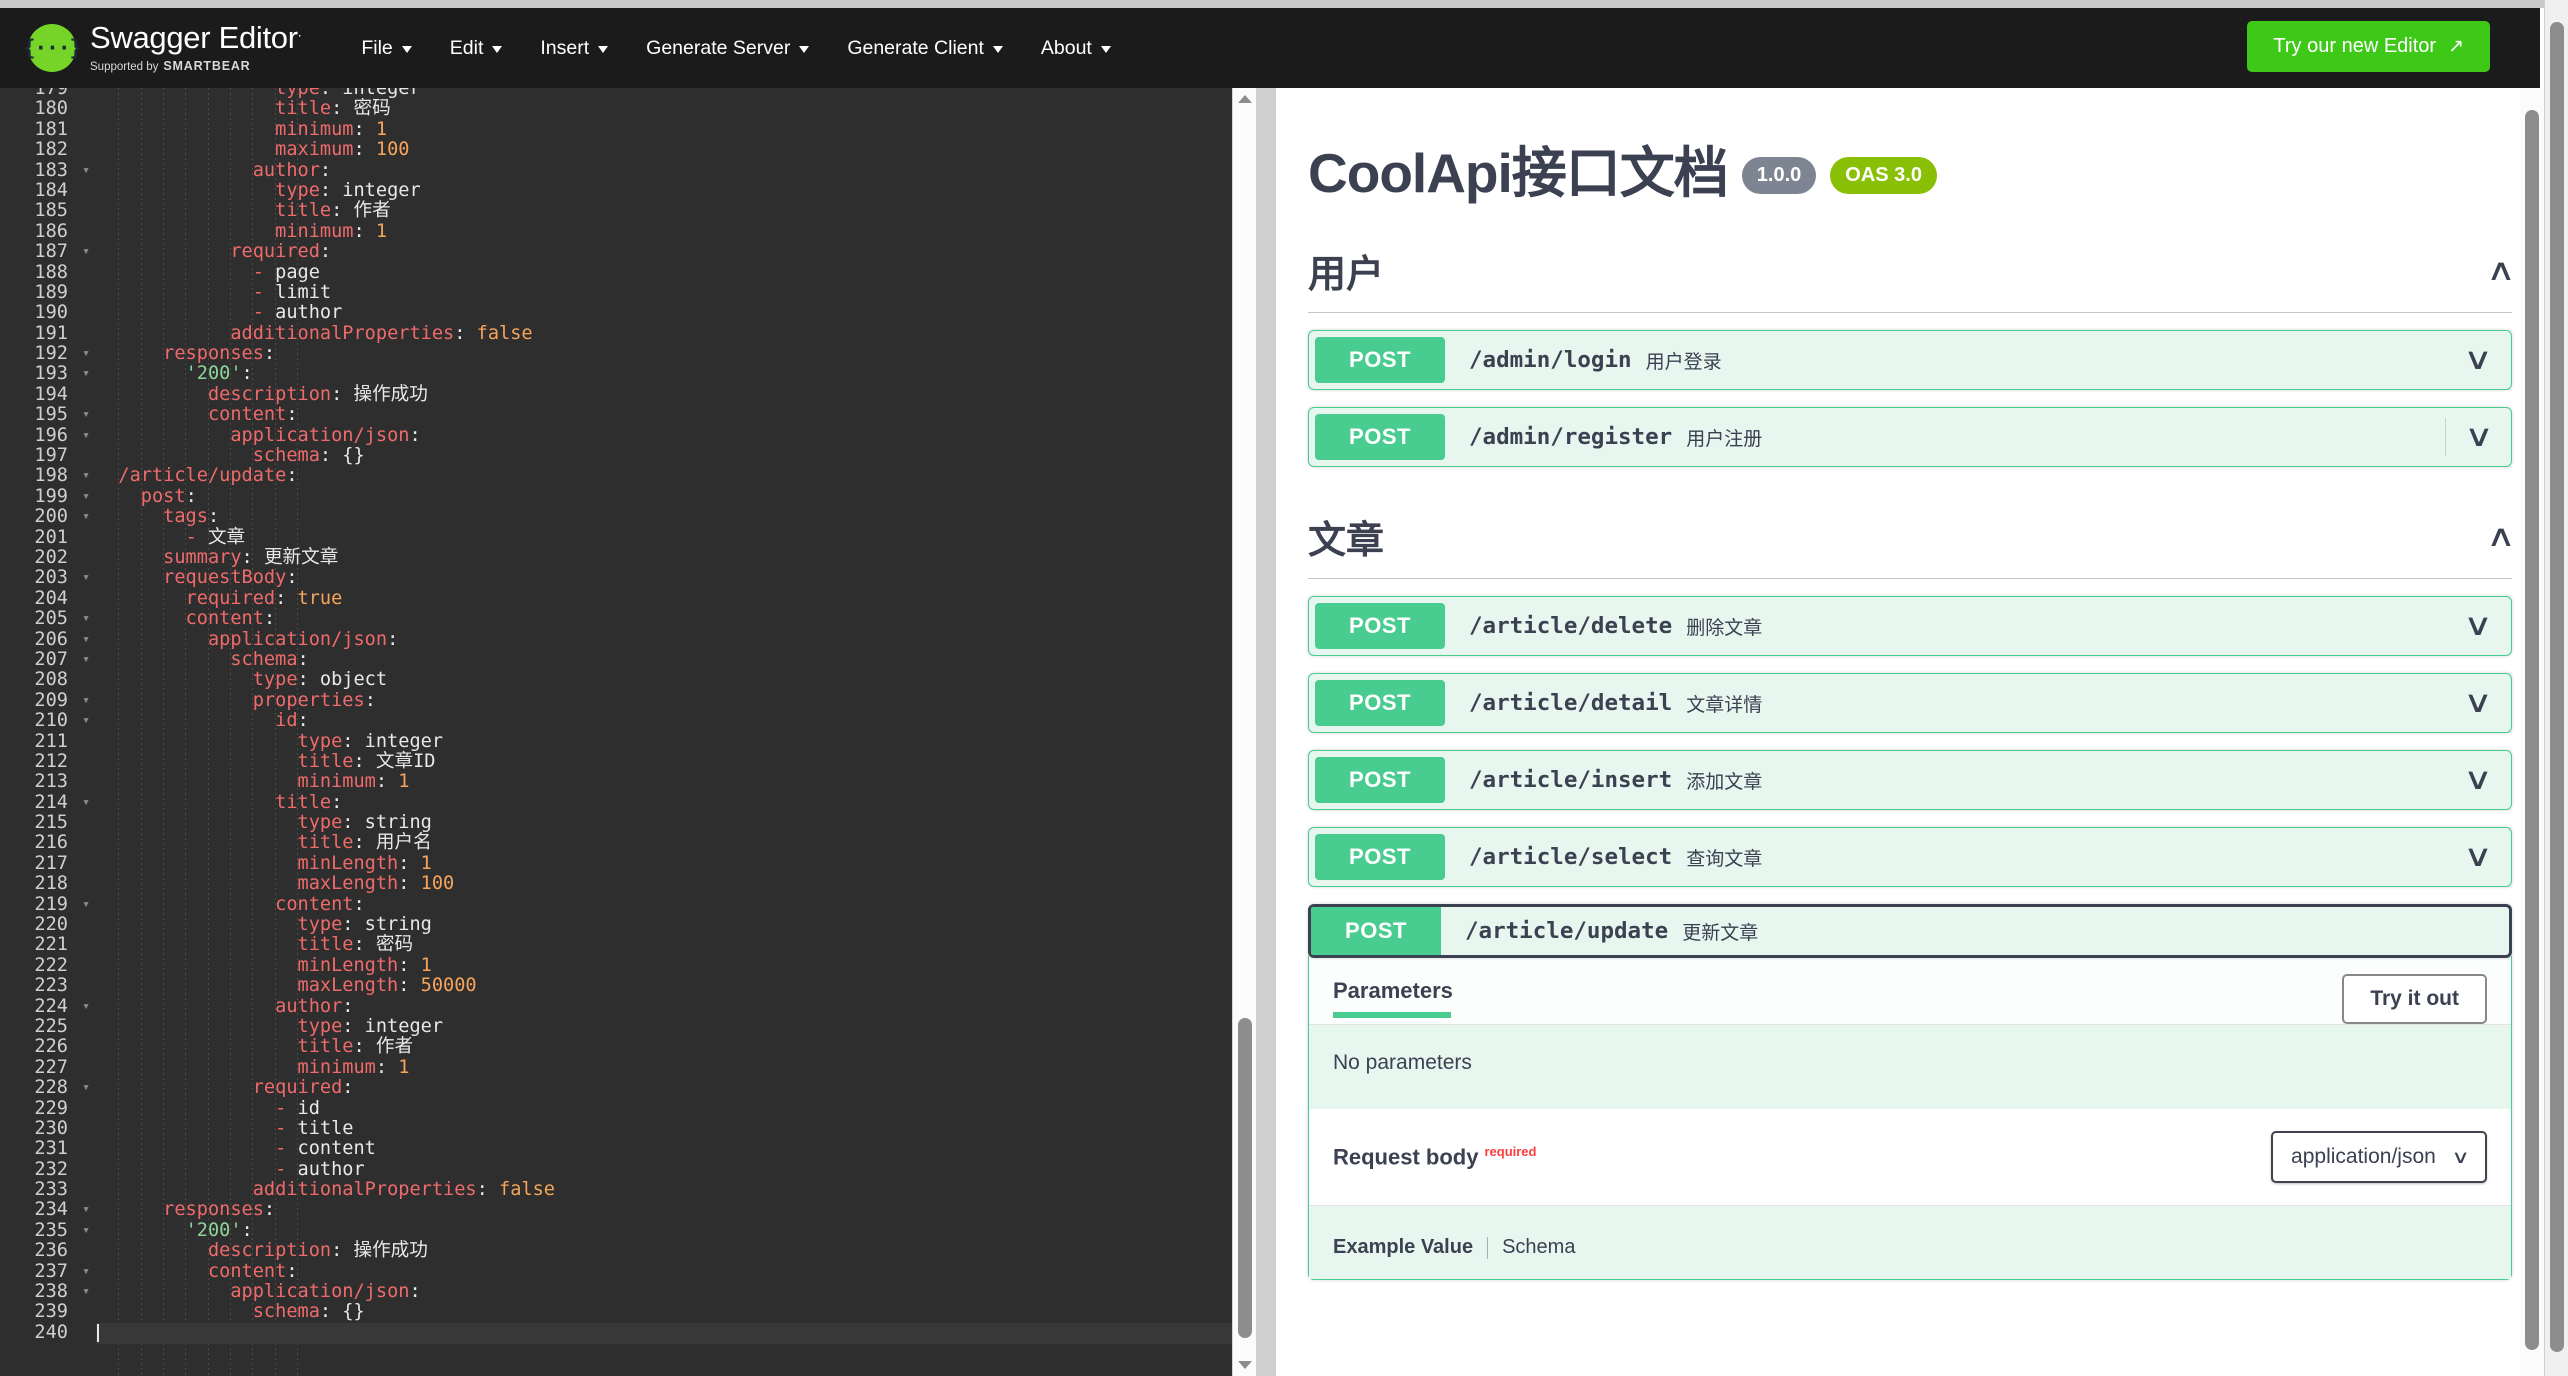 The image size is (2568, 1376). Describe the element at coordinates (616, 435) in the screenshot. I see `code-line: 196 ▾ application/json:` at that location.